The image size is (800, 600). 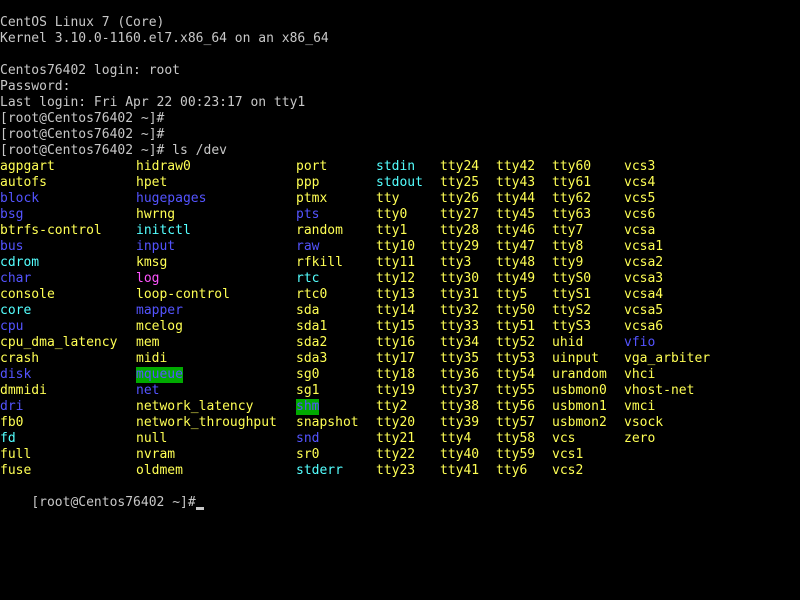 What do you see at coordinates (206, 422) in the screenshot?
I see `dev-entry: network_throughput` at bounding box center [206, 422].